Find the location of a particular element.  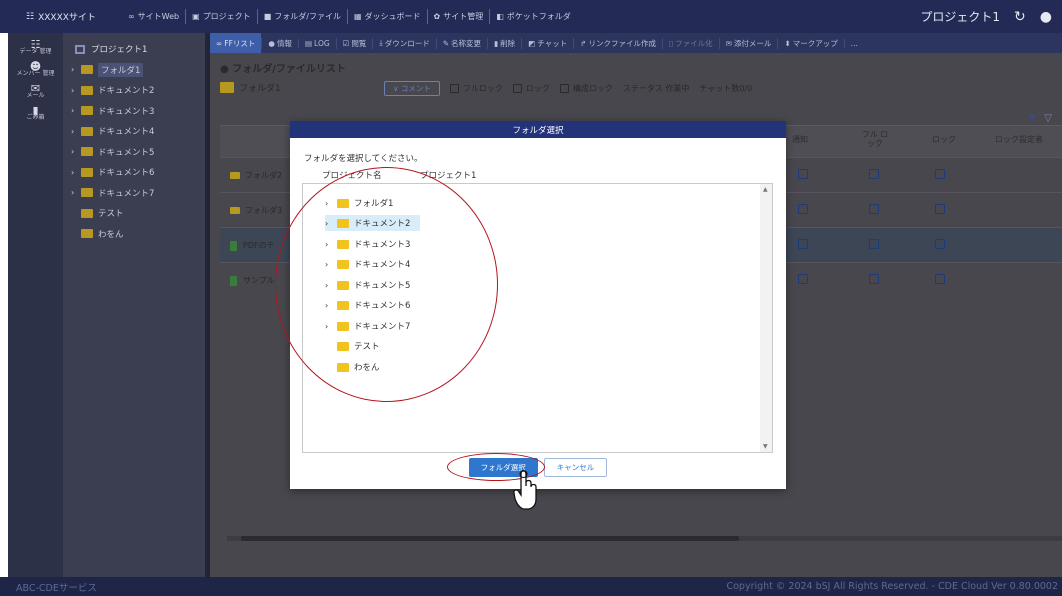

download-icon: ⤓ is located at coordinates (381, 42).